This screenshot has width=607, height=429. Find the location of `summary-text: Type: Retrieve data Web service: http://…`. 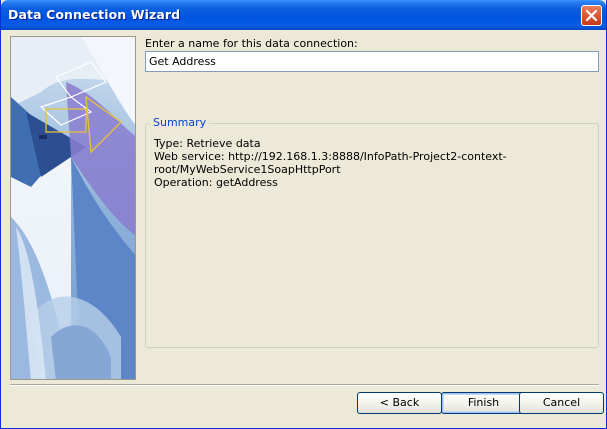

summary-text: Type: Retrieve data Web service: http://… is located at coordinates (330, 163).